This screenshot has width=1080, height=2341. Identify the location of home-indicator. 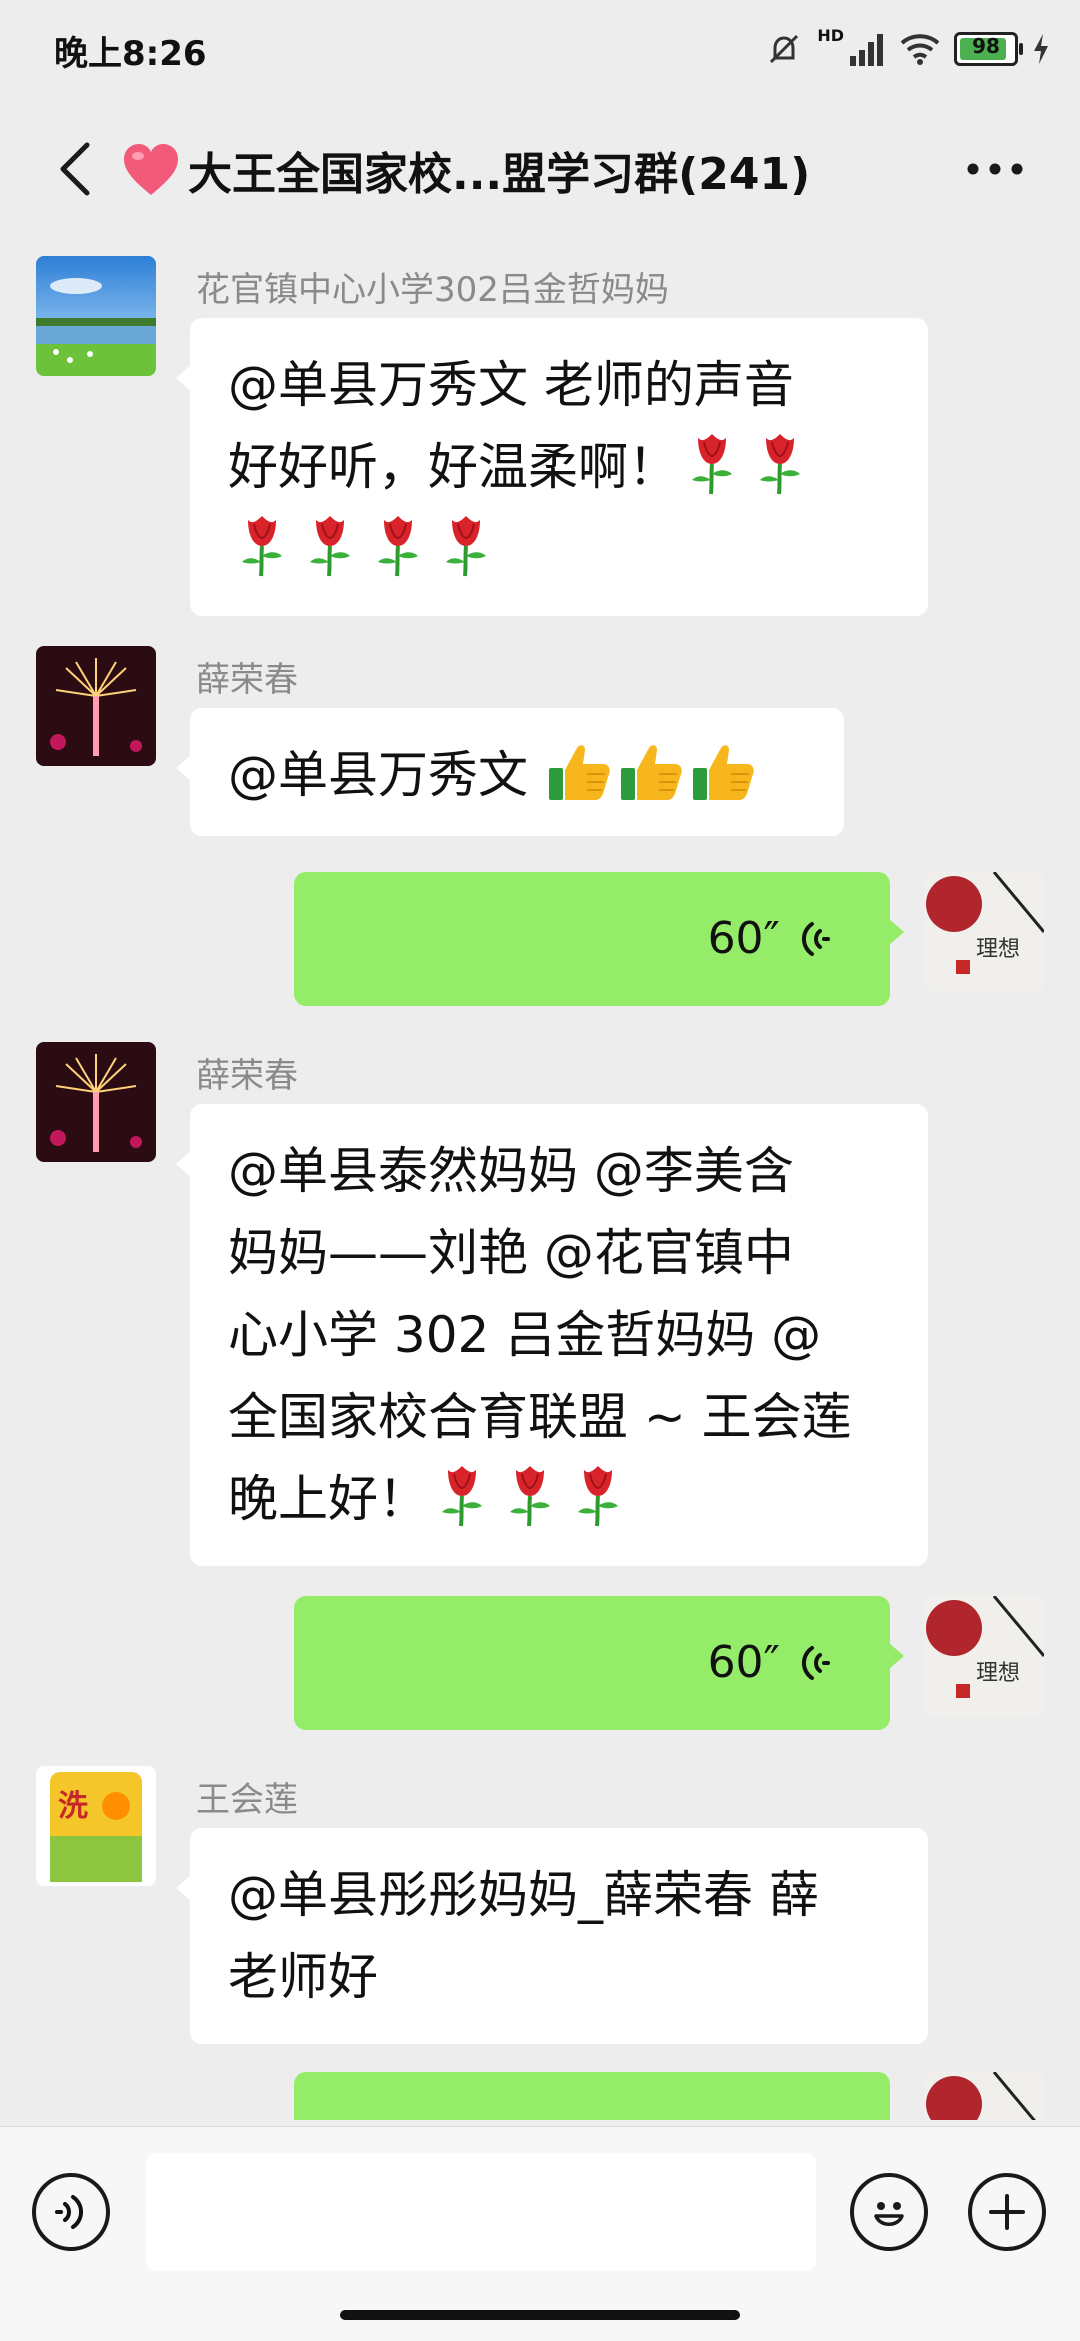
(540, 2315).